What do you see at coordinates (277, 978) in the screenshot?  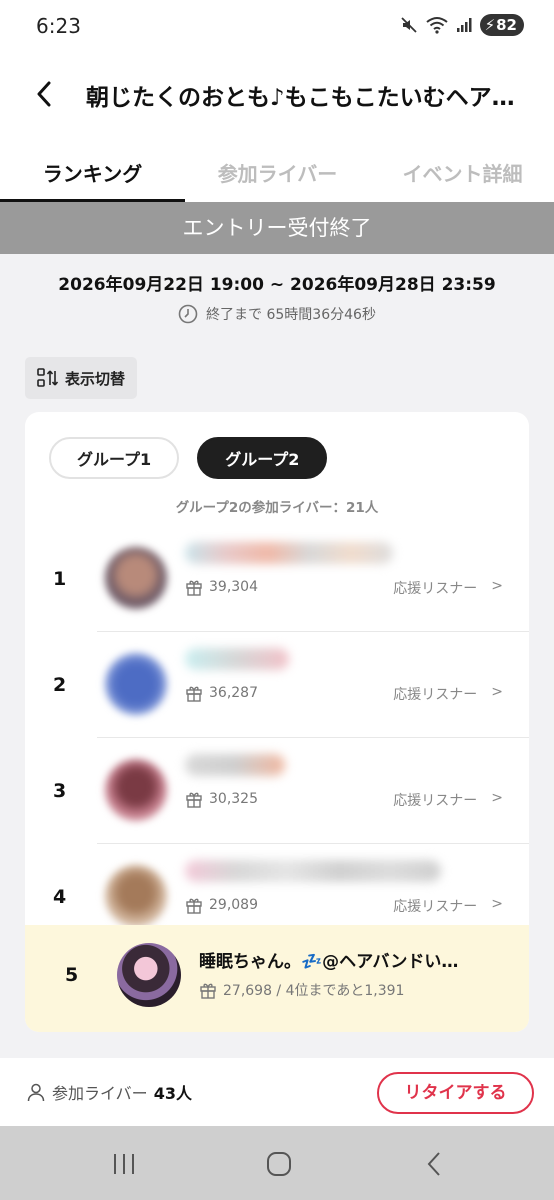 I see `my-ranking-row: 5 睡眠ちゃん。💤@ヘアバンドい… 27,698 / 4位まであと1,391` at bounding box center [277, 978].